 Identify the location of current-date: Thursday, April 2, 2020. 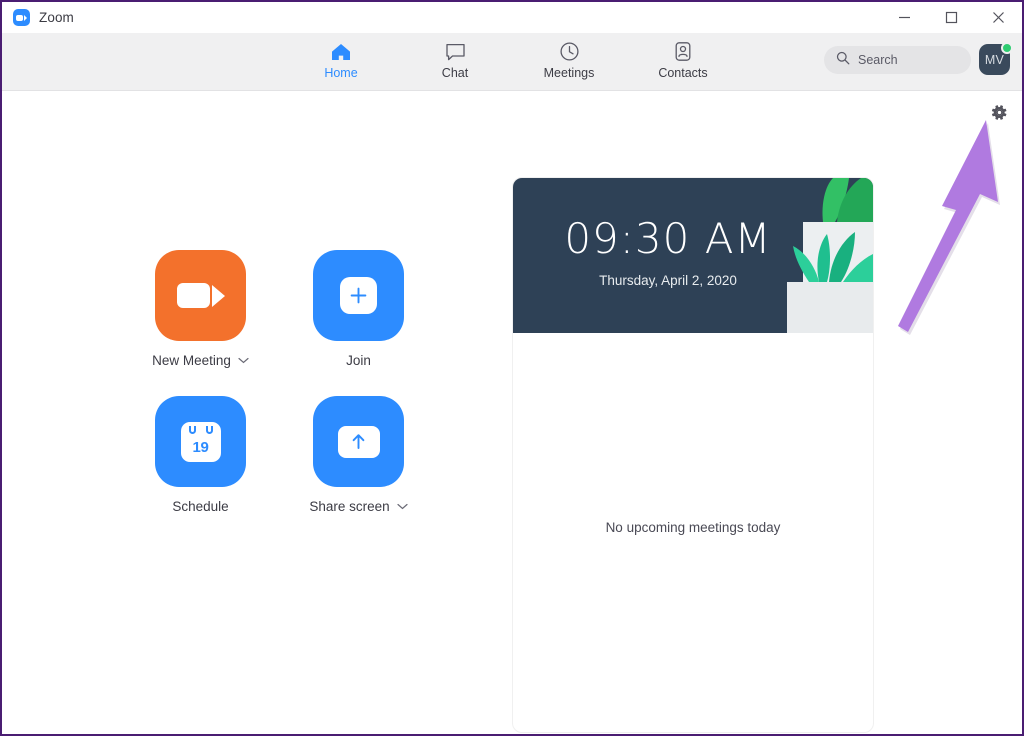
(668, 280).